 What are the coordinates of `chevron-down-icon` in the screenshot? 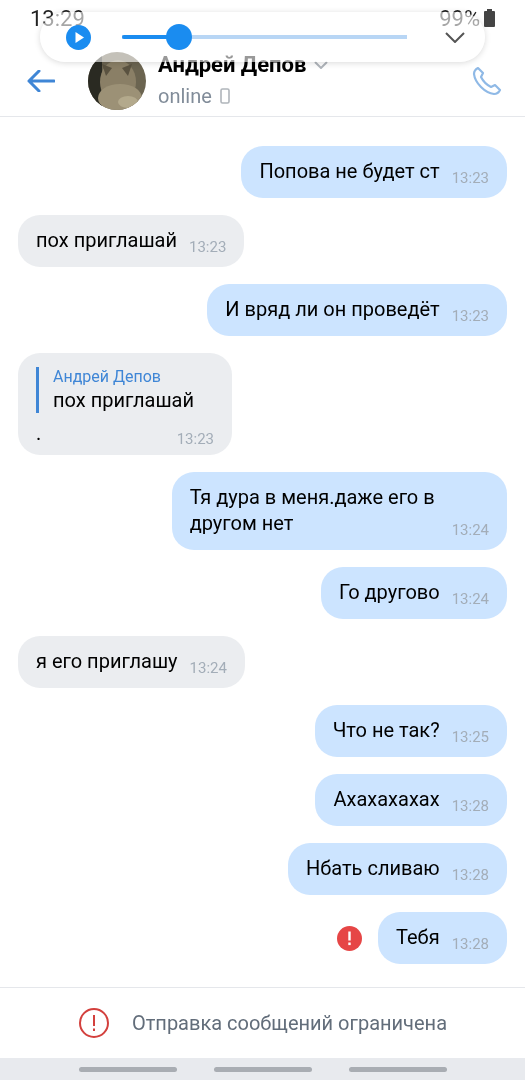 It's located at (455, 37).